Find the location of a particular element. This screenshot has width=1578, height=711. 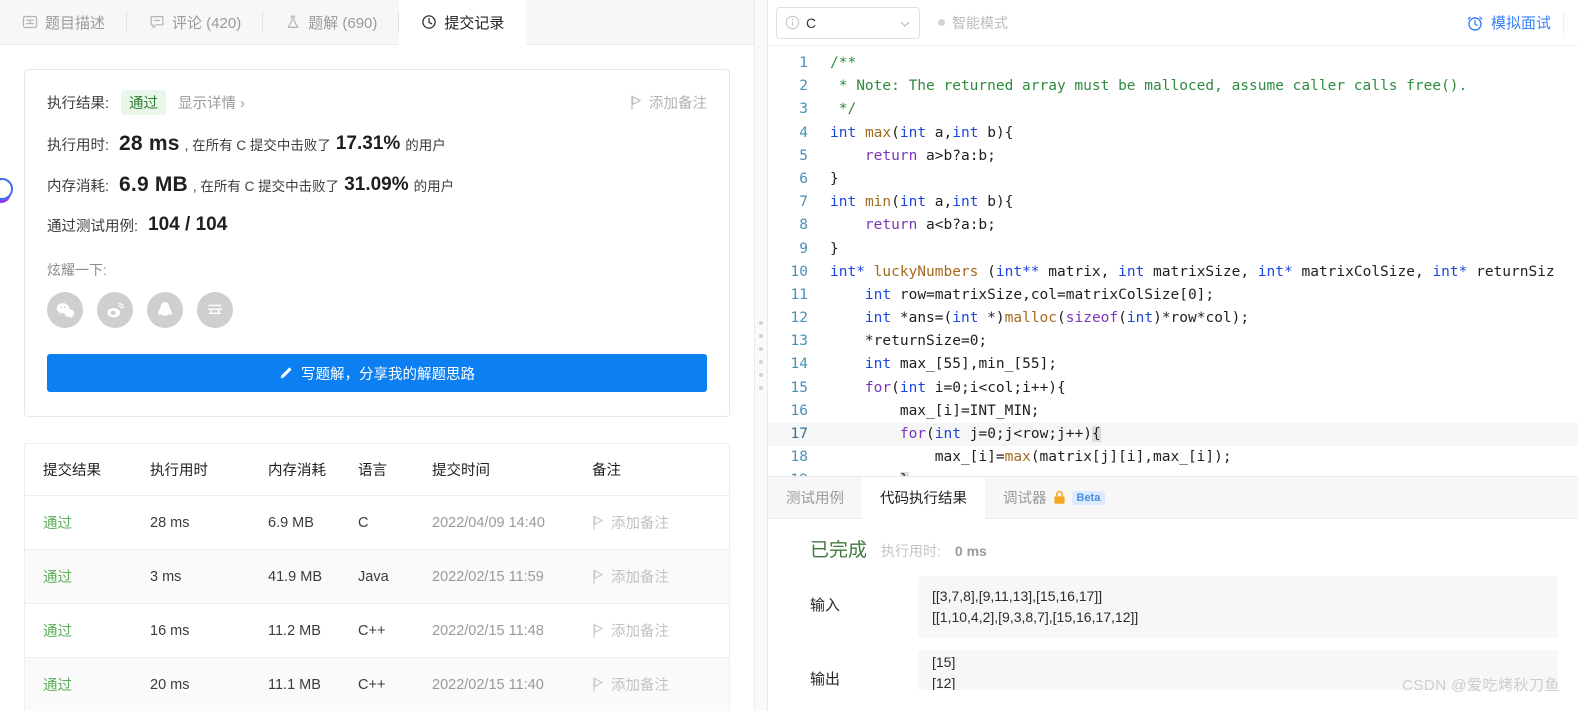

tab-code-result: 代码执行结果 is located at coordinates (923, 498).